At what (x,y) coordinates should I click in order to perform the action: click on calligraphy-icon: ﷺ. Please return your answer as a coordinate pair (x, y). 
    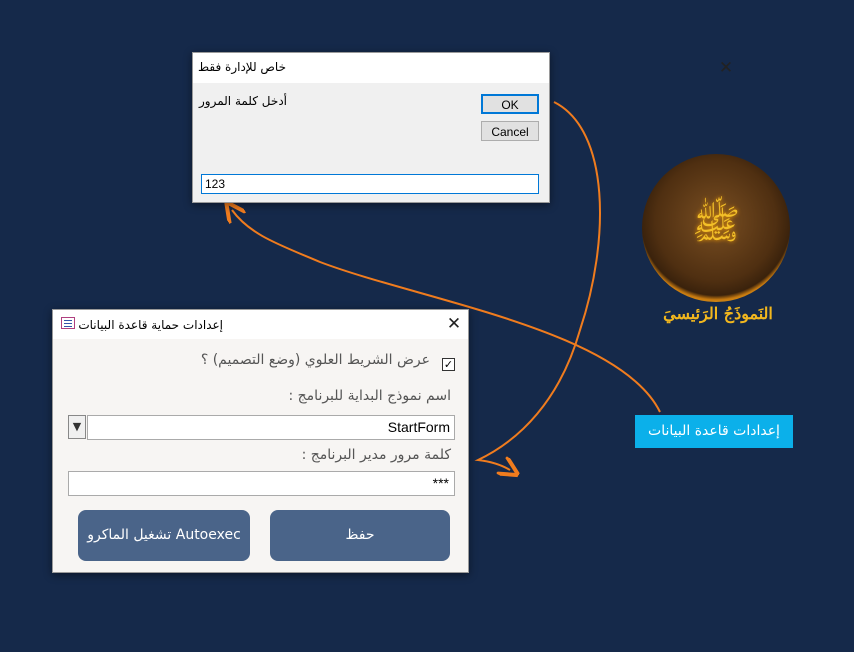
    Looking at the image, I should click on (716, 225).